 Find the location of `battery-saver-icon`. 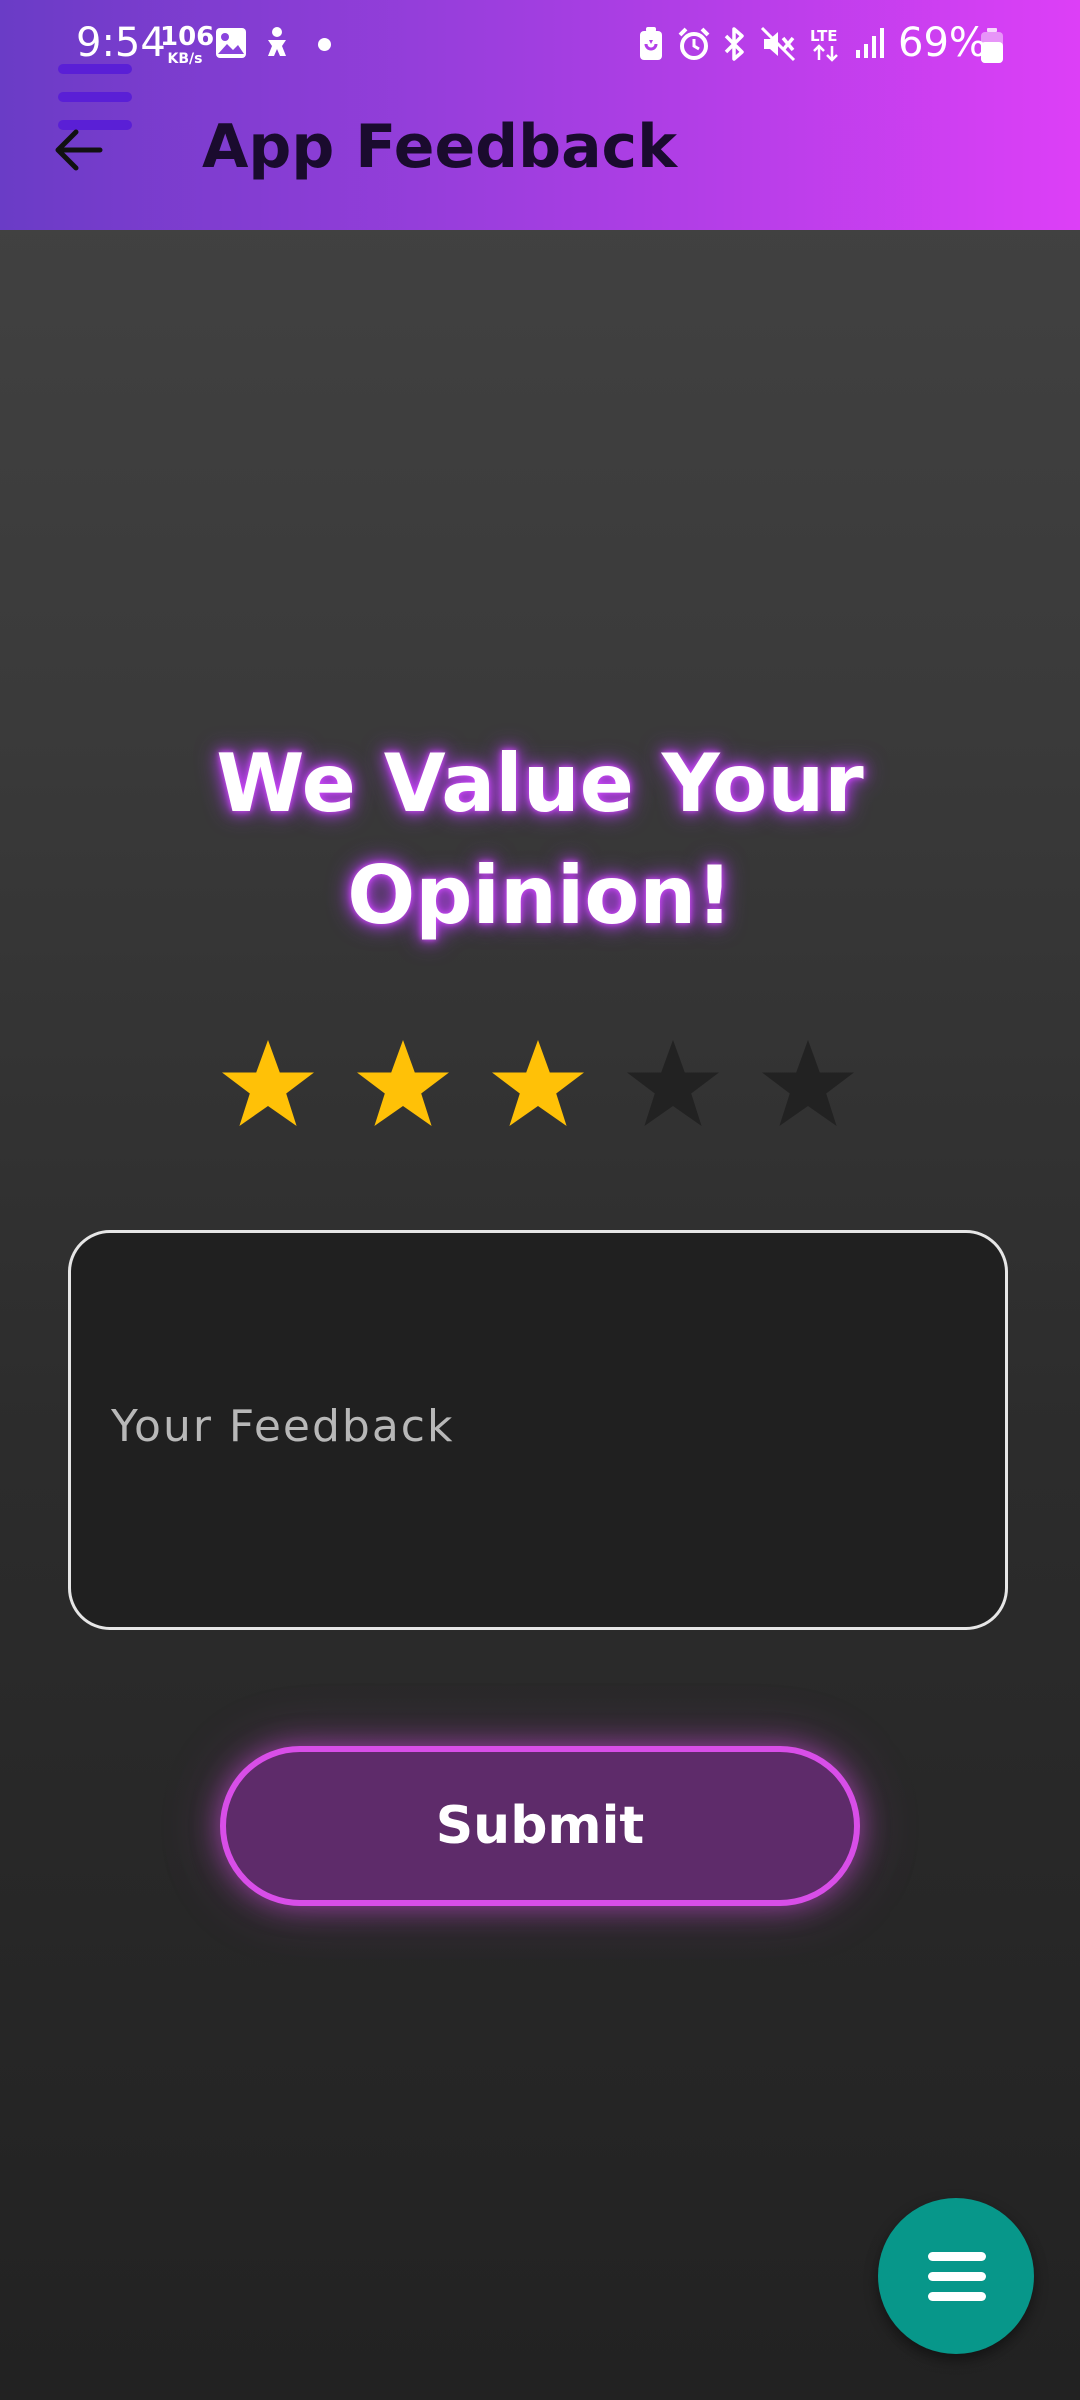

battery-saver-icon is located at coordinates (651, 43).